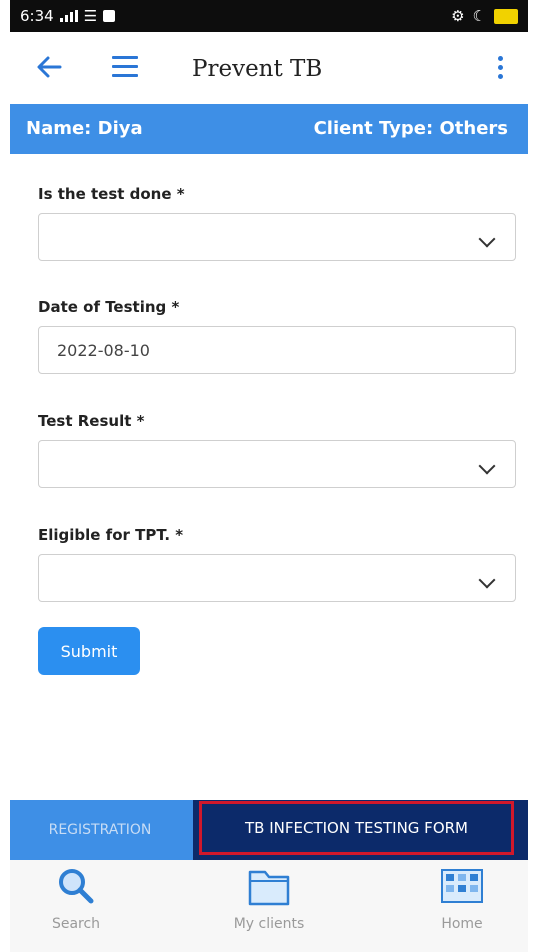 The width and height of the screenshot is (548, 952). I want to click on tab-tb-infection-testing-form: TB INFECTION TESTING FORM, so click(360, 830).